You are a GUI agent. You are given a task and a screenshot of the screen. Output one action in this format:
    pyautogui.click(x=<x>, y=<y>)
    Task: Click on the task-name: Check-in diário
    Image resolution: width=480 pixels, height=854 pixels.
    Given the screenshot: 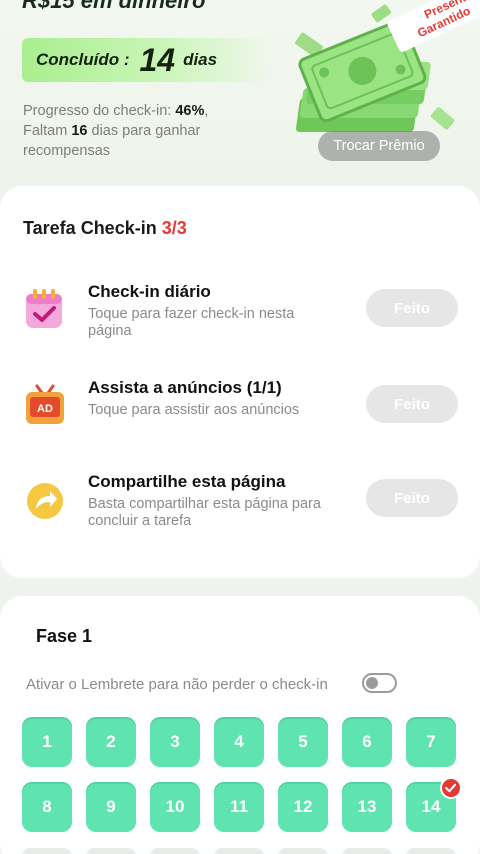 What is the action you would take?
    pyautogui.click(x=149, y=291)
    